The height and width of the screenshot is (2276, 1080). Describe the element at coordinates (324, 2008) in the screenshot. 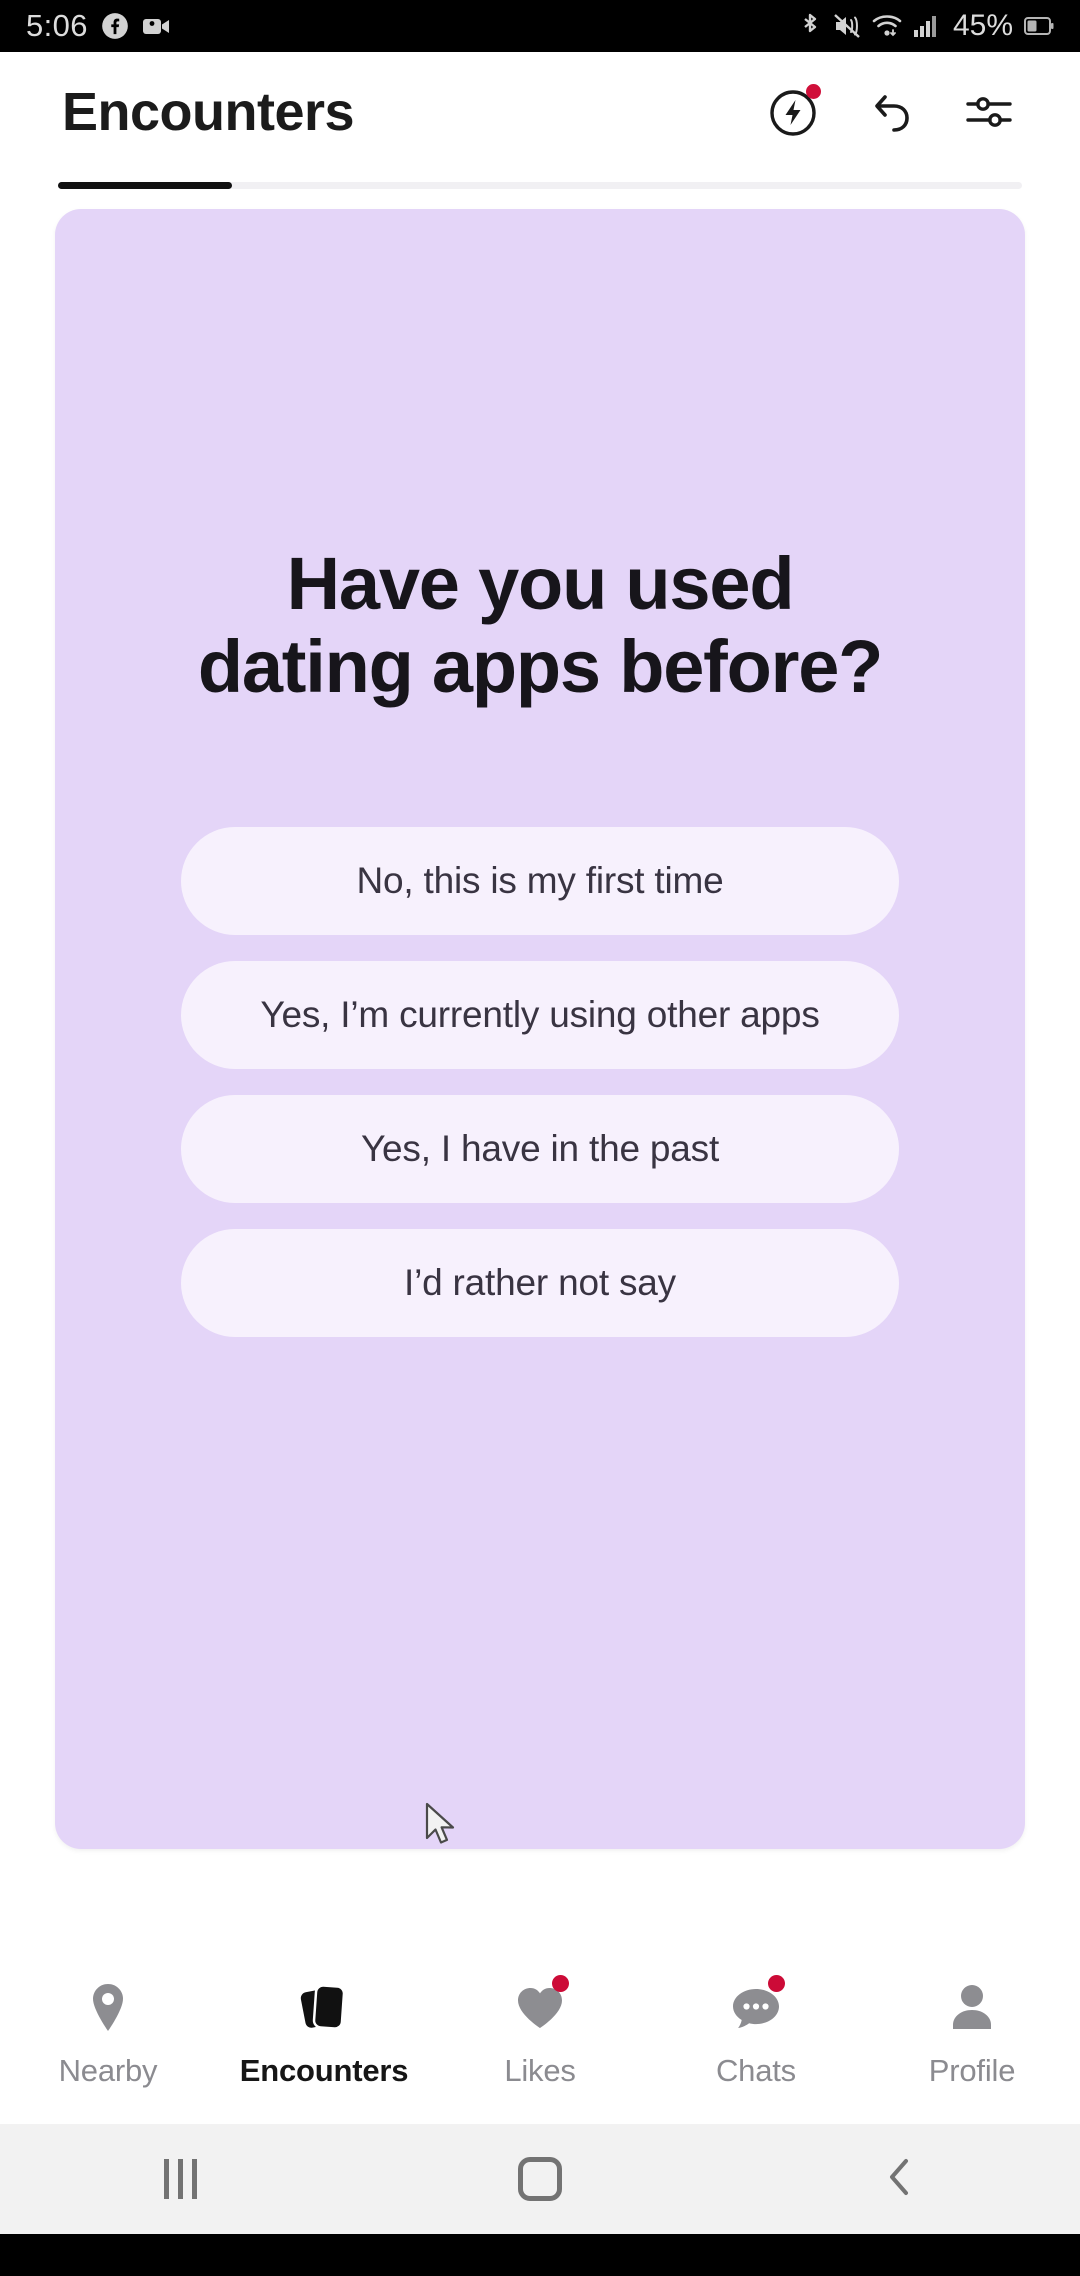

I see `stacked-cards-icon` at that location.